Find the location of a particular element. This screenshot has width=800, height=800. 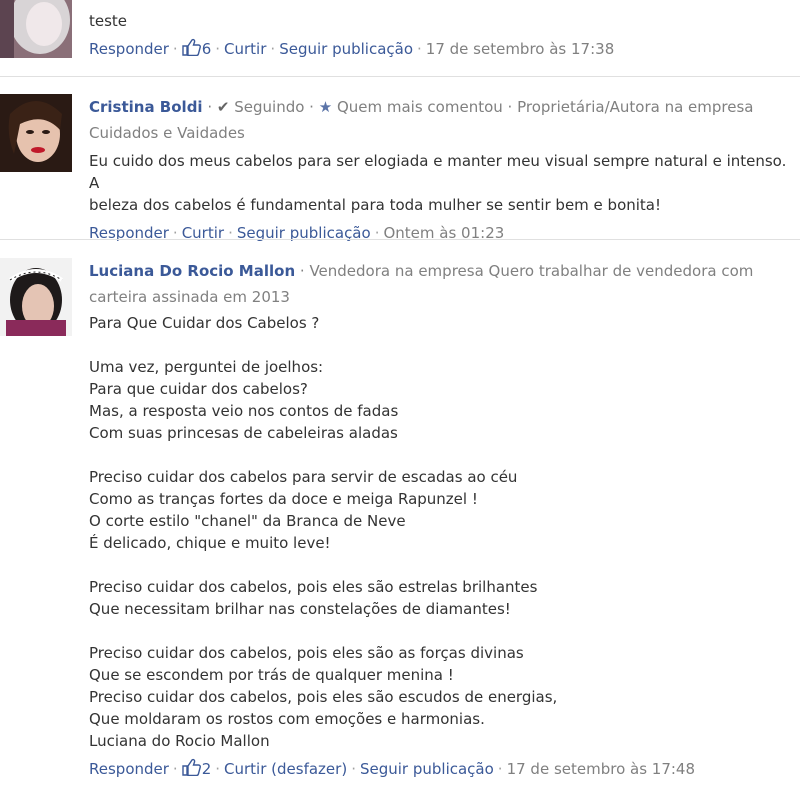

timestamp: 17 de setembro às 17:38 is located at coordinates (520, 49).